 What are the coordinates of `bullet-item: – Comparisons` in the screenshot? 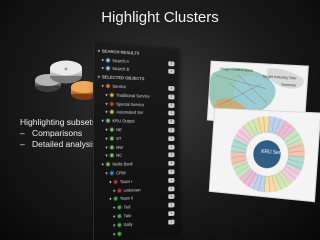 It's located at (51, 133).